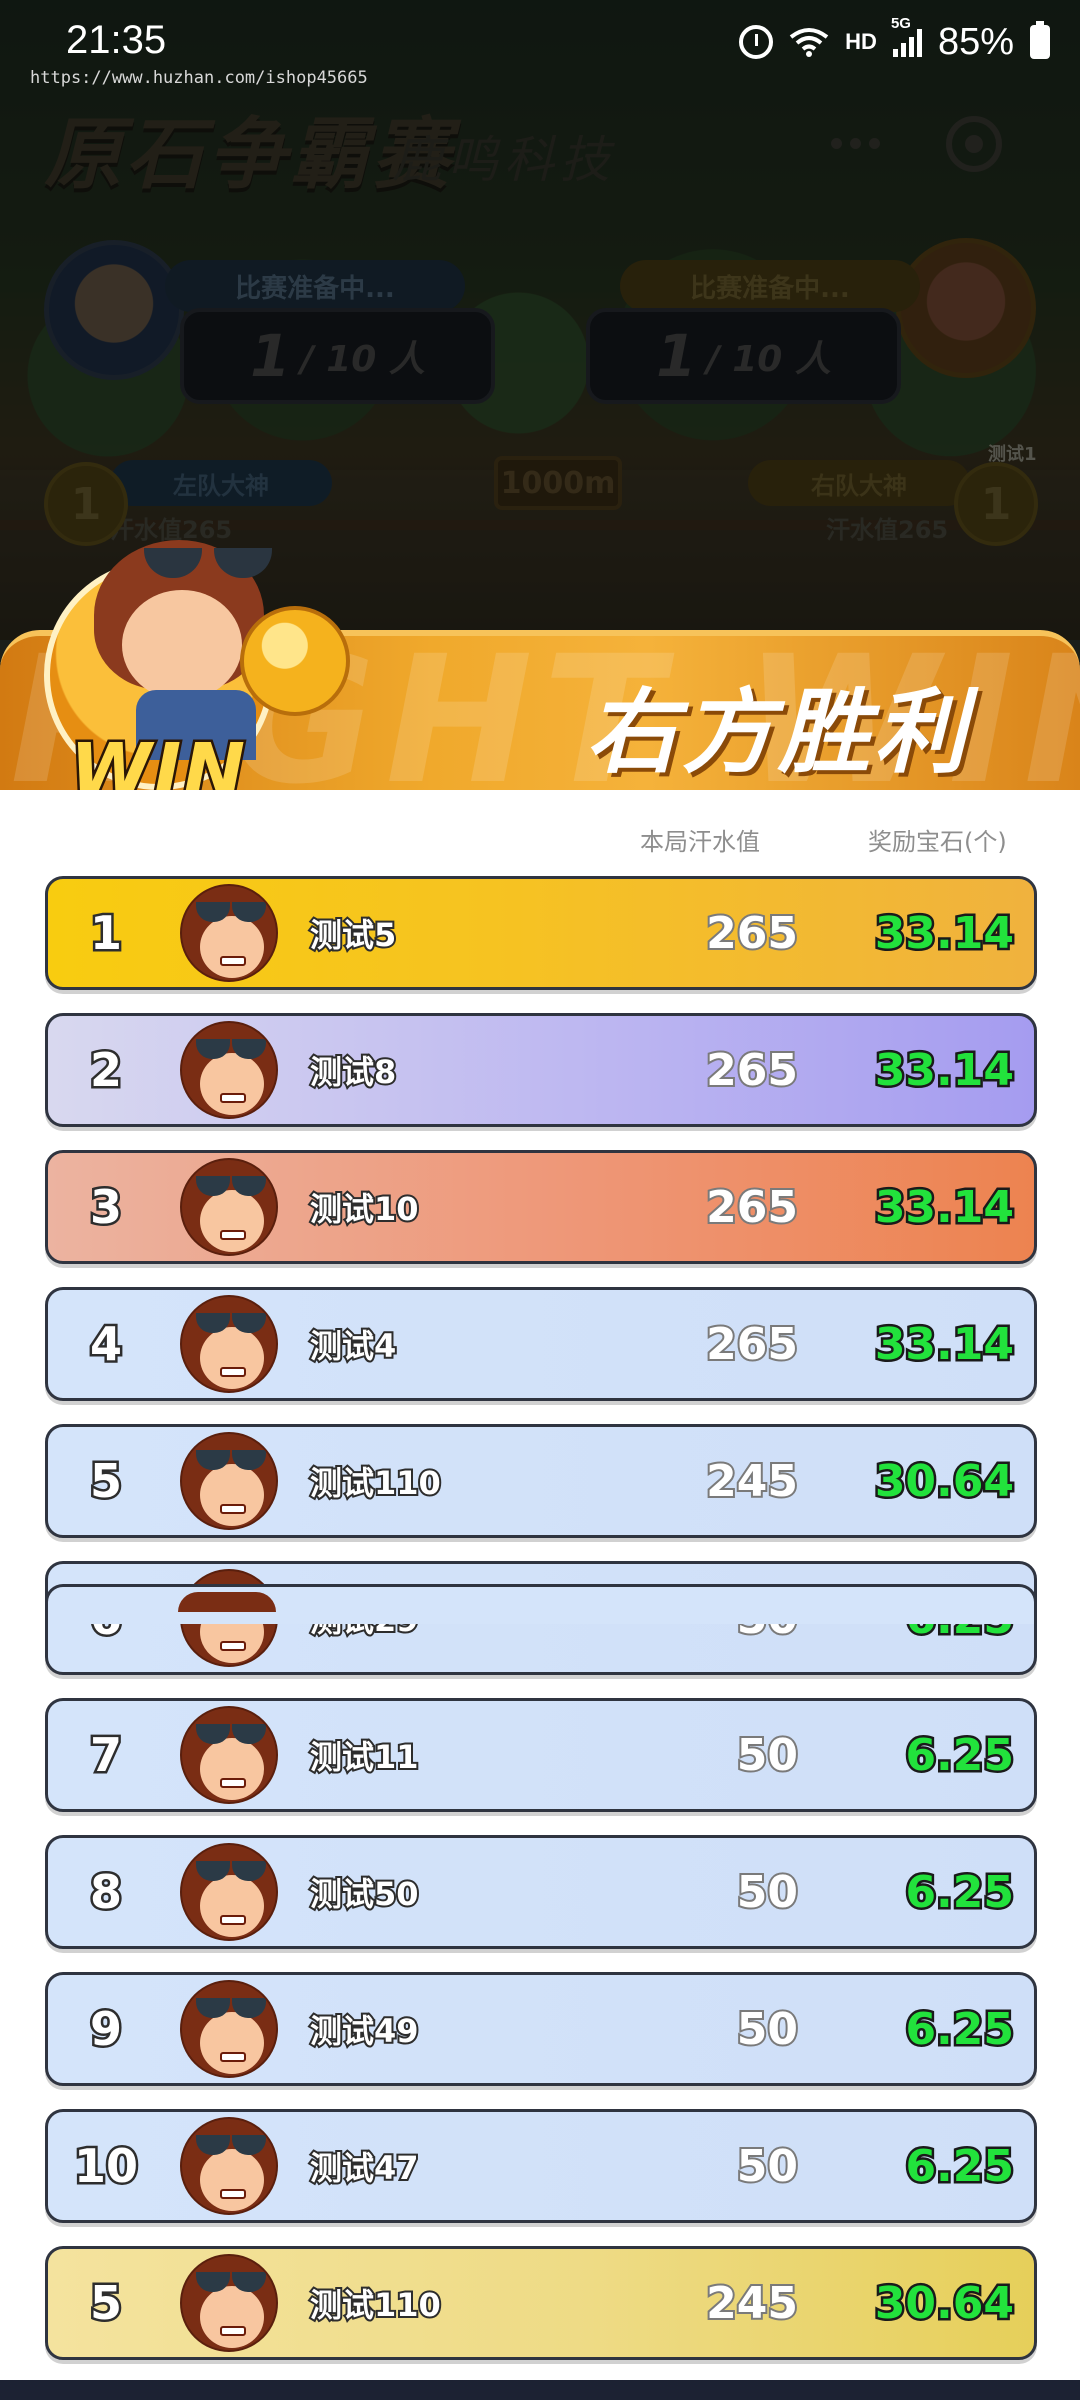 This screenshot has height=2400, width=1080. I want to click on player-name: 测试4, so click(353, 1346).